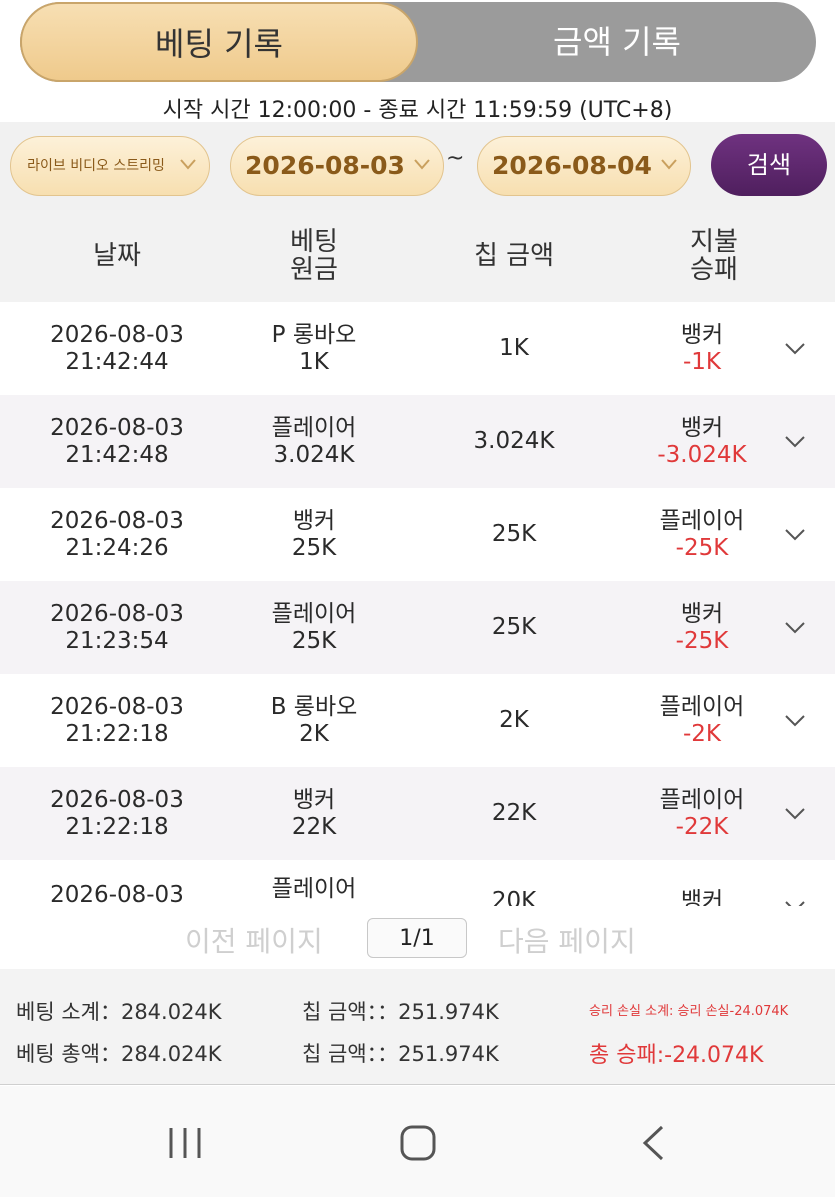  I want to click on winloss-subtotal: 승리 손실 소계: 승리 손실-24.074K, so click(689, 1011).